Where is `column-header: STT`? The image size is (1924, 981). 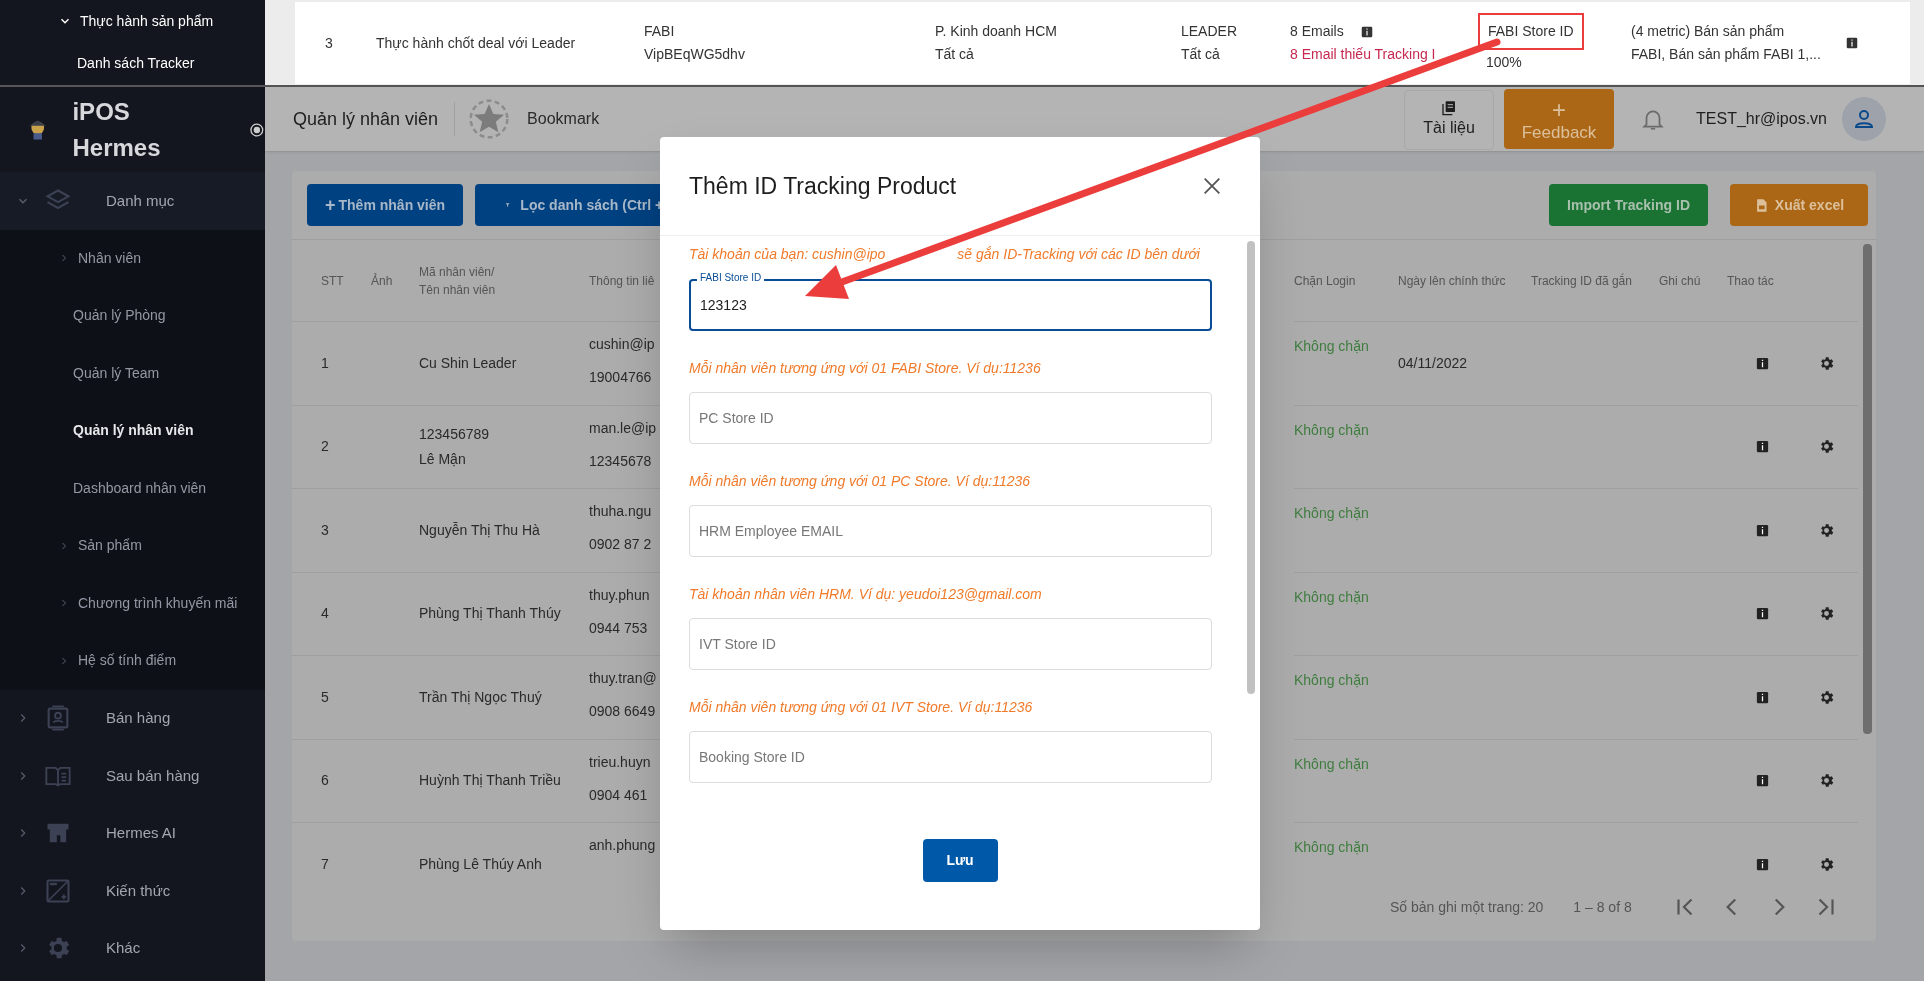
column-header: STT is located at coordinates (332, 281).